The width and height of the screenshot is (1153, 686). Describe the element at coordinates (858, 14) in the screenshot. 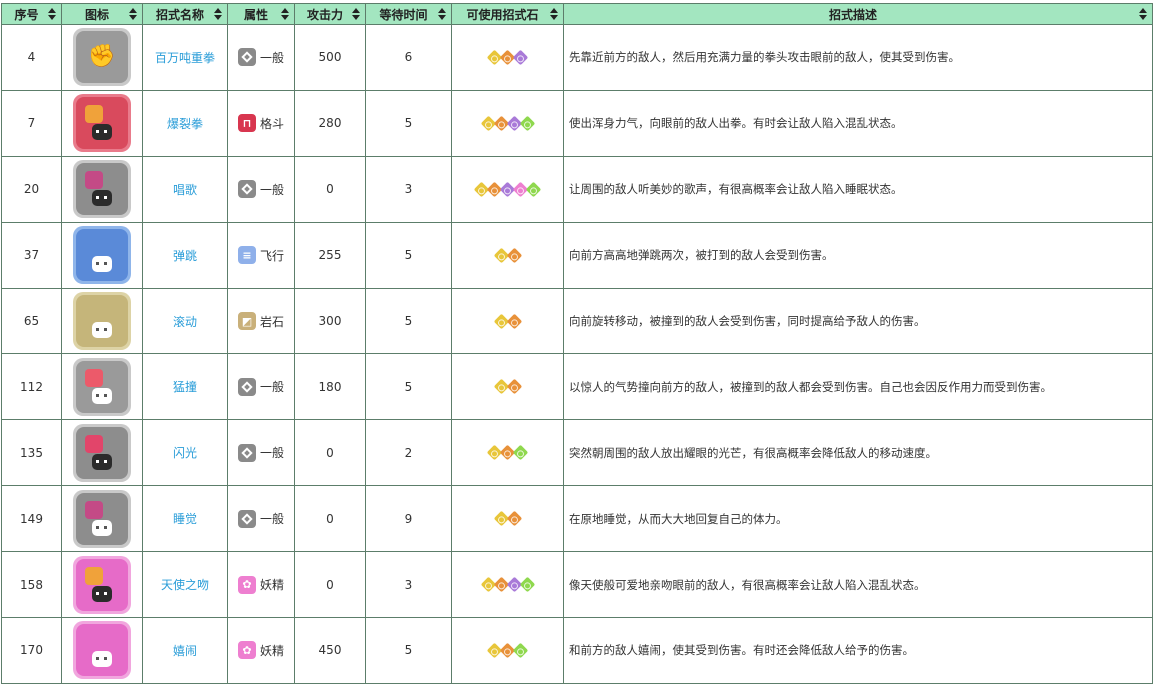

I see `header-desc: 招式描述` at that location.